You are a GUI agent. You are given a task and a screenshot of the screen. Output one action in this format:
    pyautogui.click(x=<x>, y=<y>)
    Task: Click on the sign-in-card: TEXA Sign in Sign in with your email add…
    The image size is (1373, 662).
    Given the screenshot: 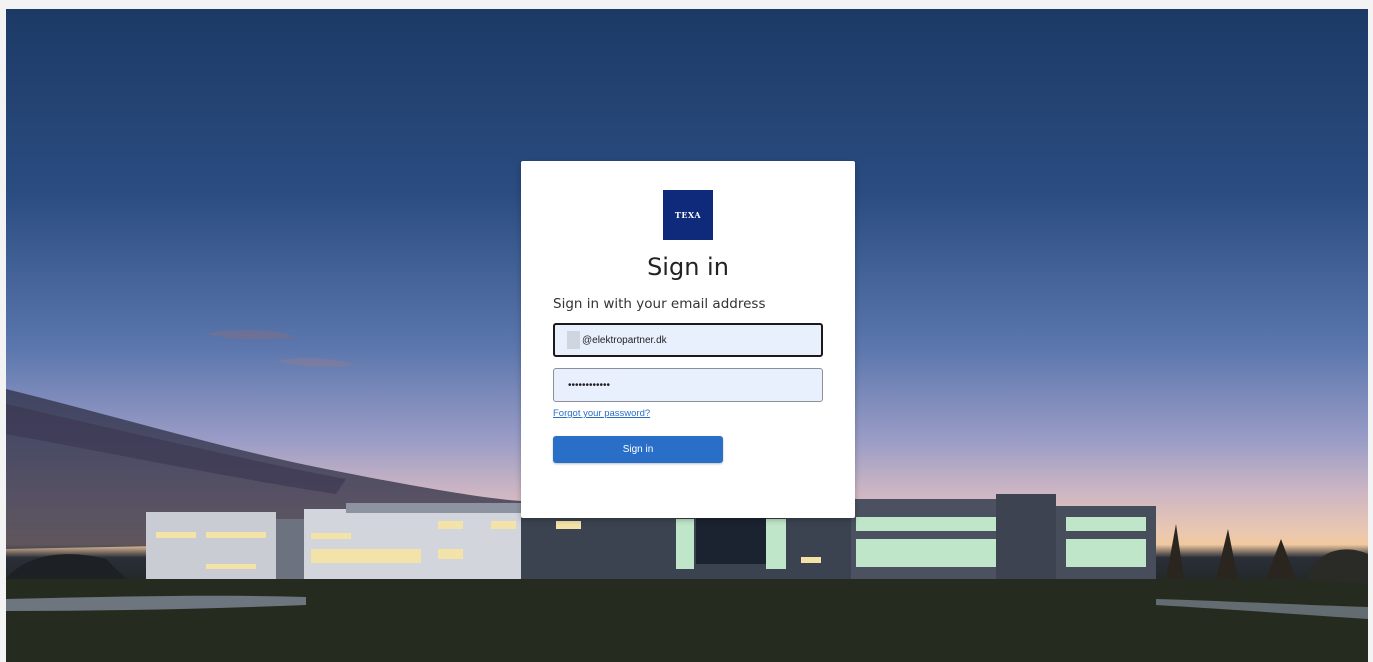 What is the action you would take?
    pyautogui.click(x=688, y=339)
    